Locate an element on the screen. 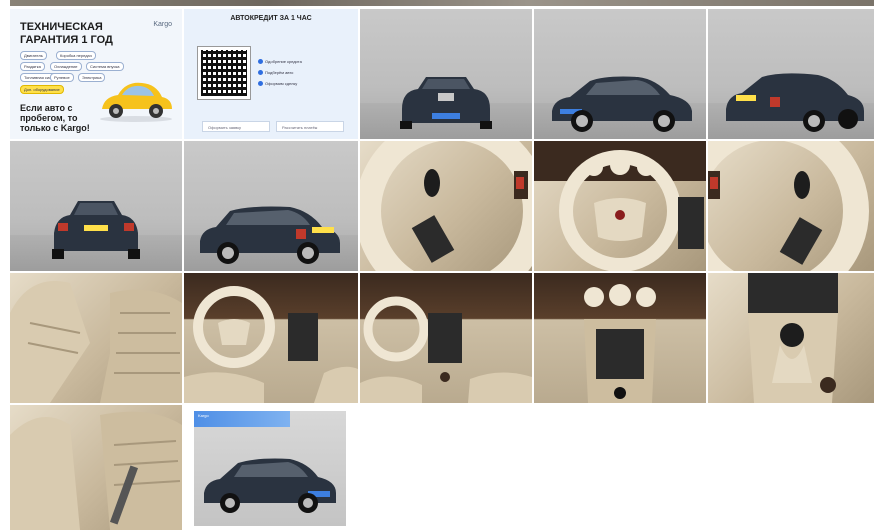 The width and height of the screenshot is (874, 530). gallery-thumb-steering-wheel-right is located at coordinates (791, 206).